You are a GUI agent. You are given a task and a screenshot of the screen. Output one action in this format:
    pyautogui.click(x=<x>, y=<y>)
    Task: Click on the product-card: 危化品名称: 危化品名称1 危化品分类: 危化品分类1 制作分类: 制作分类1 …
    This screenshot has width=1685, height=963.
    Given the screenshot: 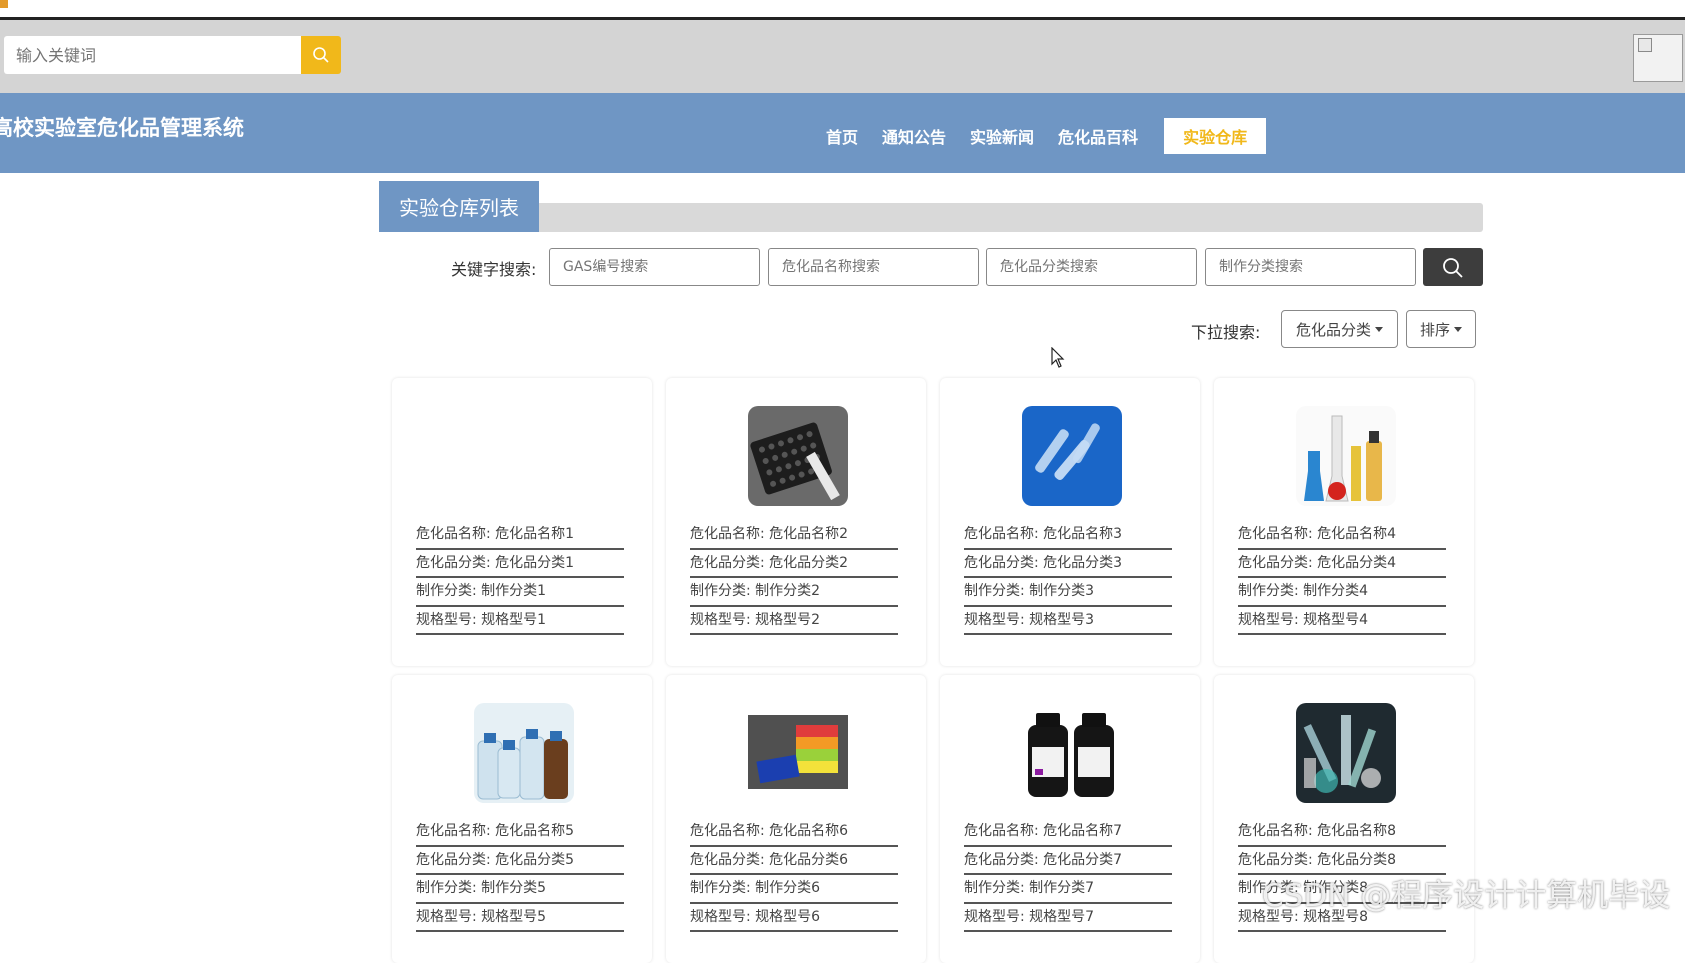 What is the action you would take?
    pyautogui.click(x=522, y=522)
    